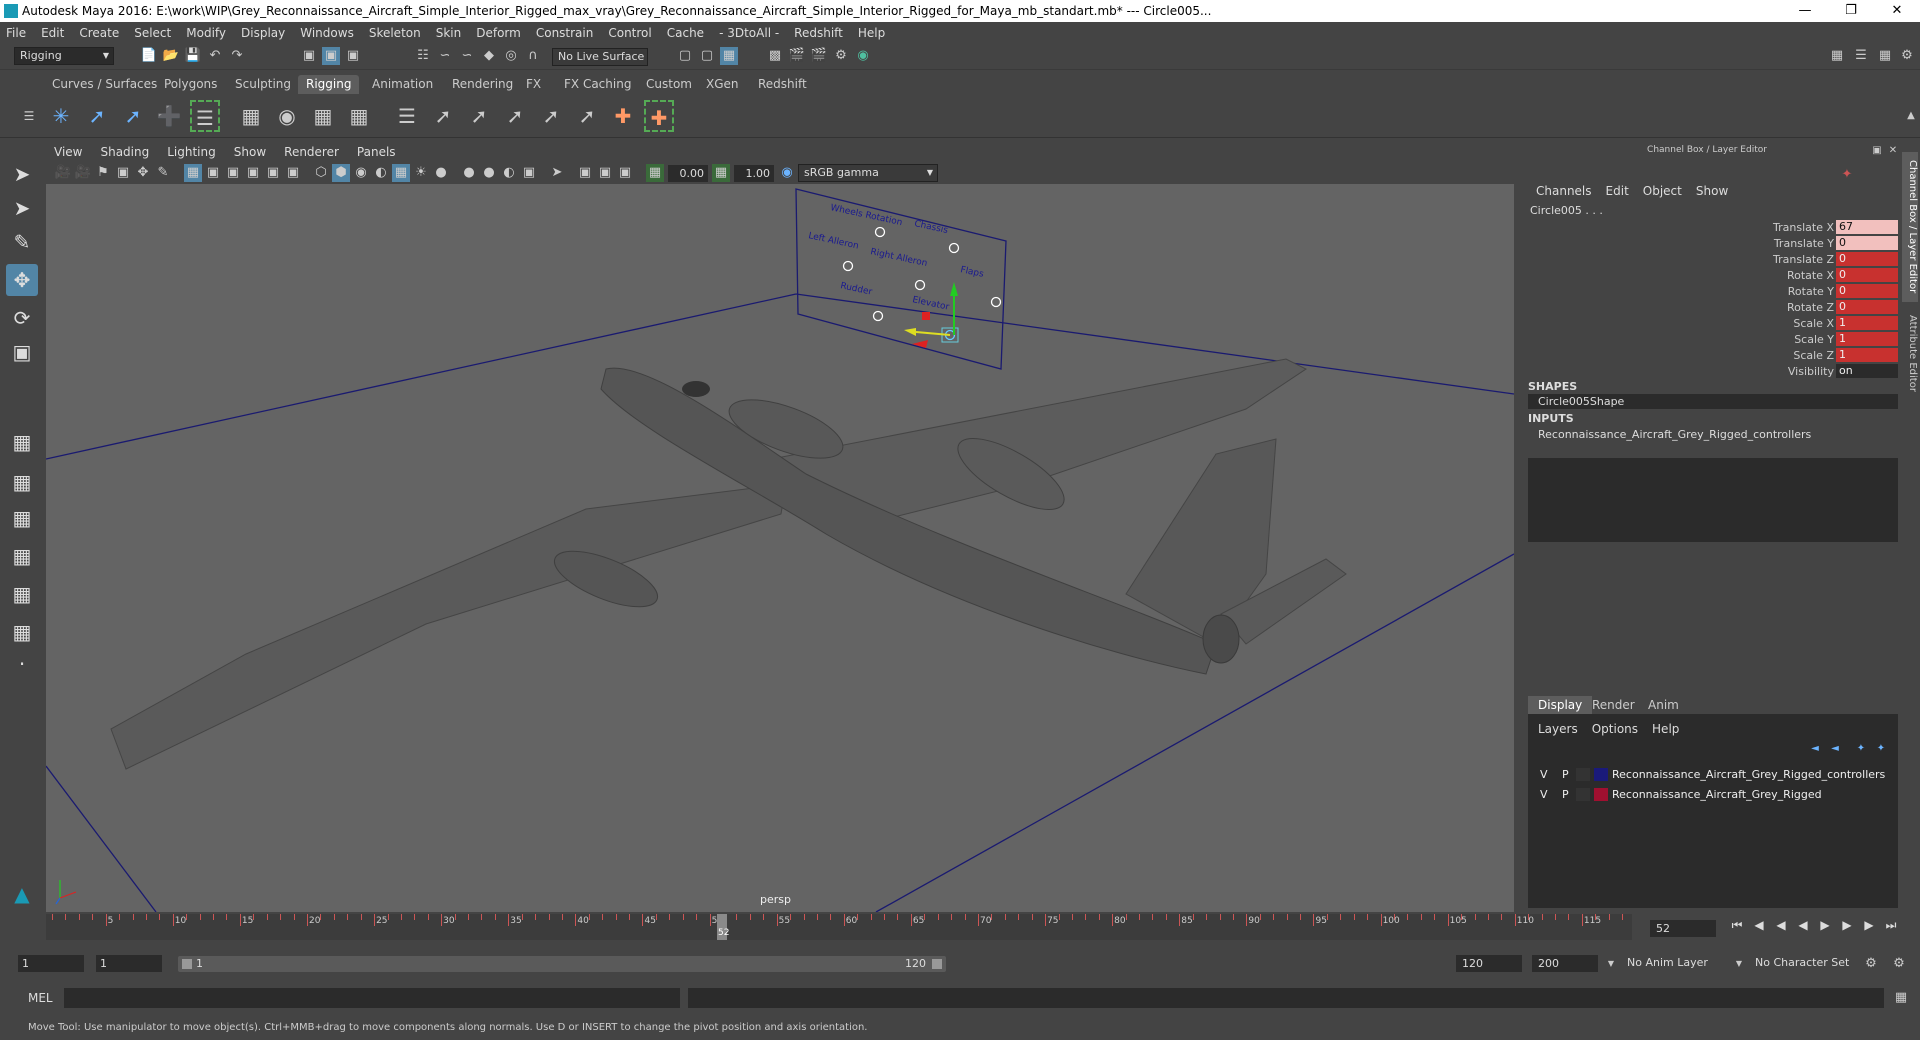 The image size is (1920, 1040). I want to click on lights-icon: ●, so click(441, 173).